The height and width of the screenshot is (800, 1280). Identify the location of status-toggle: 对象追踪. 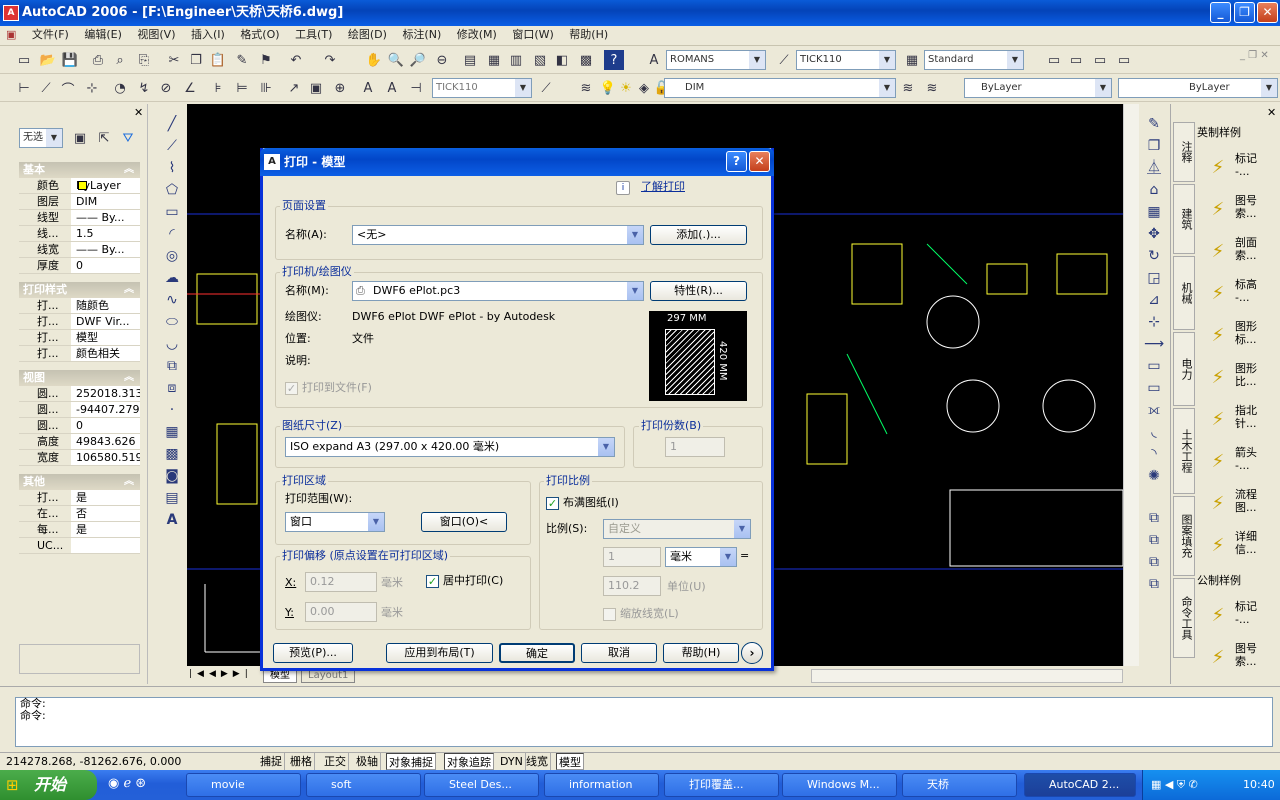
(469, 761).